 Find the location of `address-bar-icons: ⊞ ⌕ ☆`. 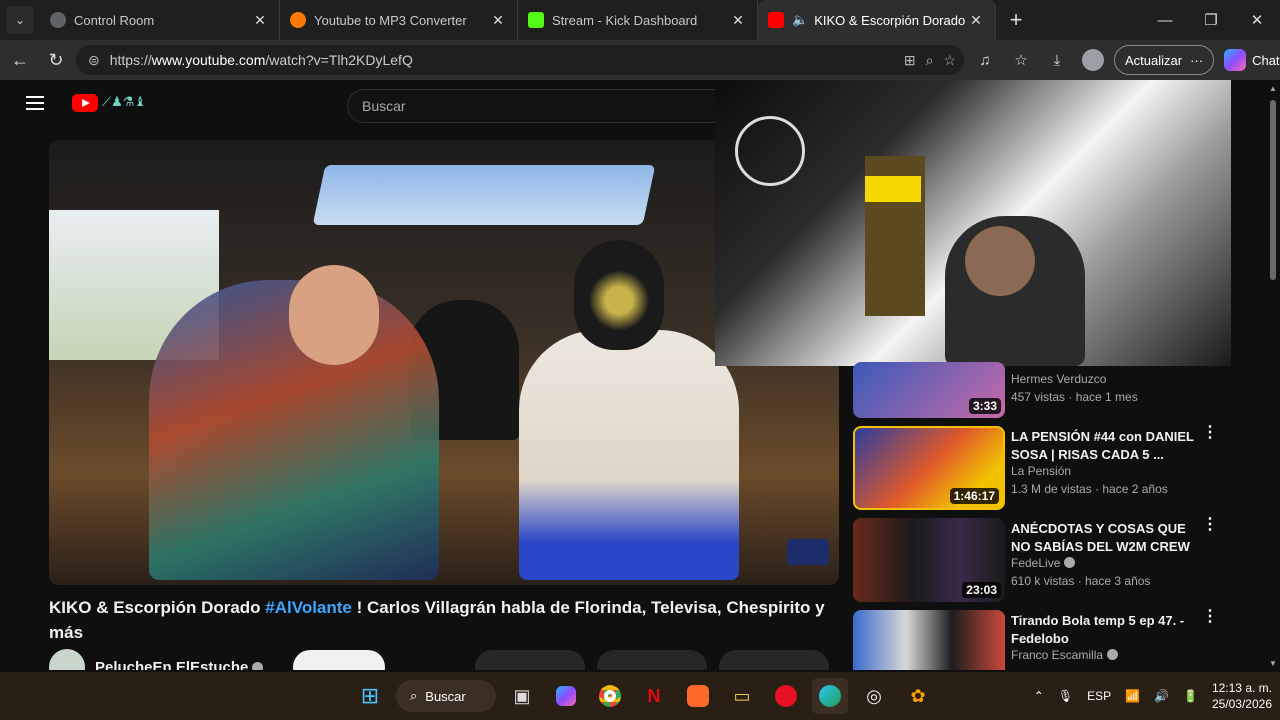

address-bar-icons: ⊞ ⌕ ☆ is located at coordinates (930, 60).